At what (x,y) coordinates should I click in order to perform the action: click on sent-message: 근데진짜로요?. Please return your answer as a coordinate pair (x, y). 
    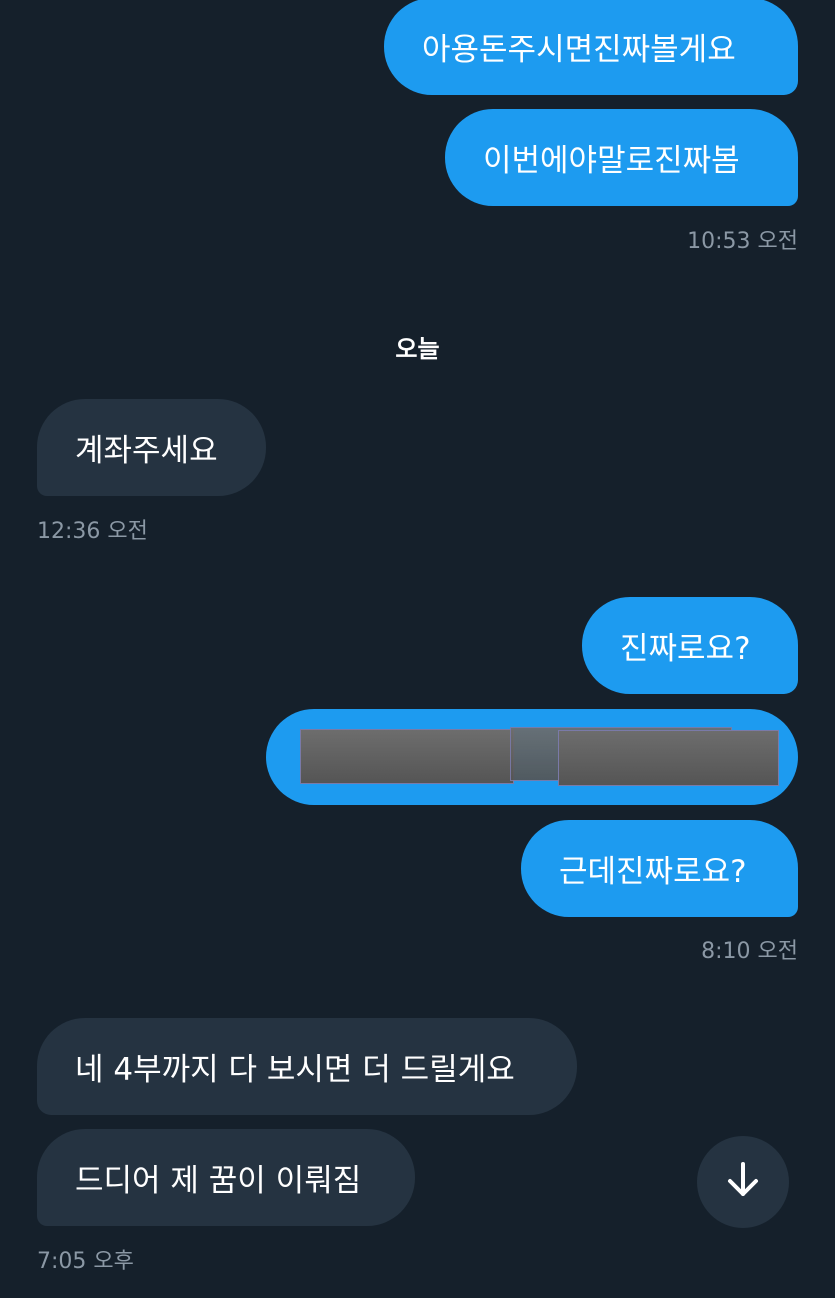
    Looking at the image, I should click on (659, 868).